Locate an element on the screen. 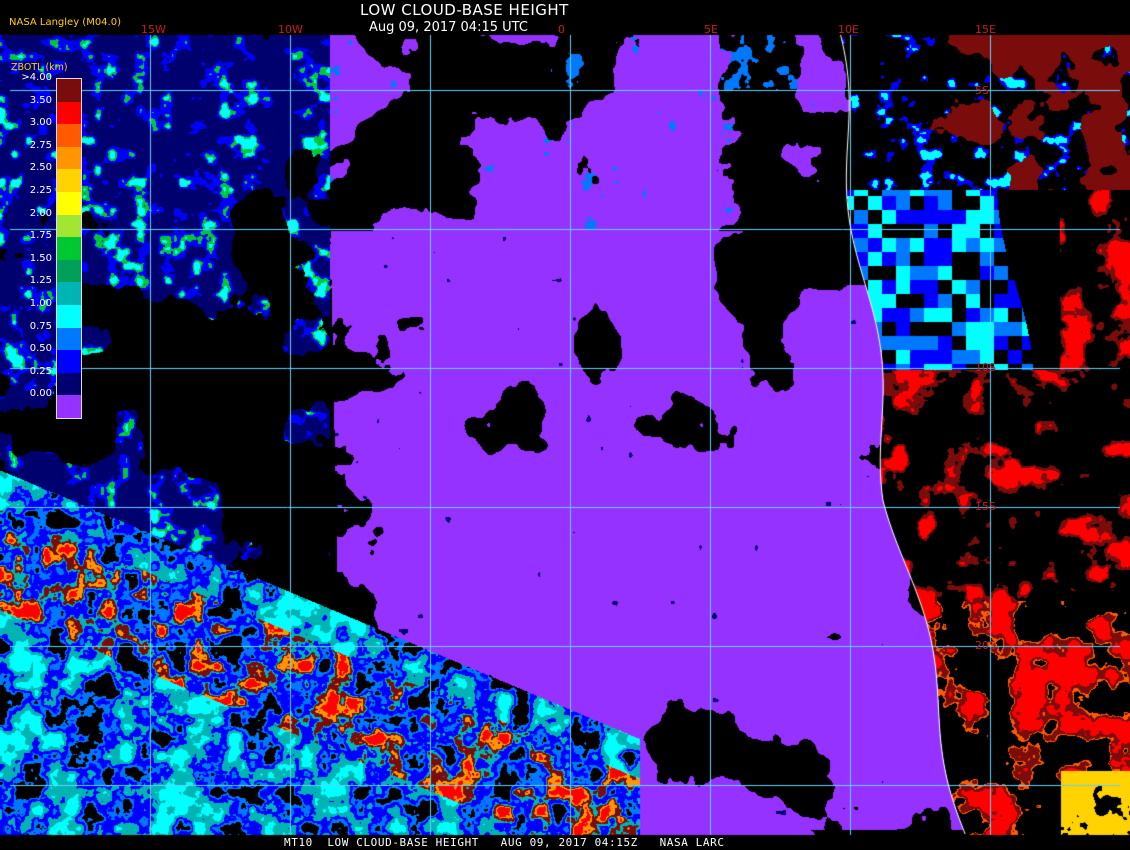 The width and height of the screenshot is (1130, 850). legend-value-label: 3.50 is located at coordinates (40, 100).